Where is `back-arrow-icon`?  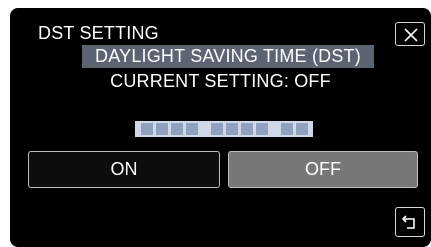 back-arrow-icon is located at coordinates (408, 222).